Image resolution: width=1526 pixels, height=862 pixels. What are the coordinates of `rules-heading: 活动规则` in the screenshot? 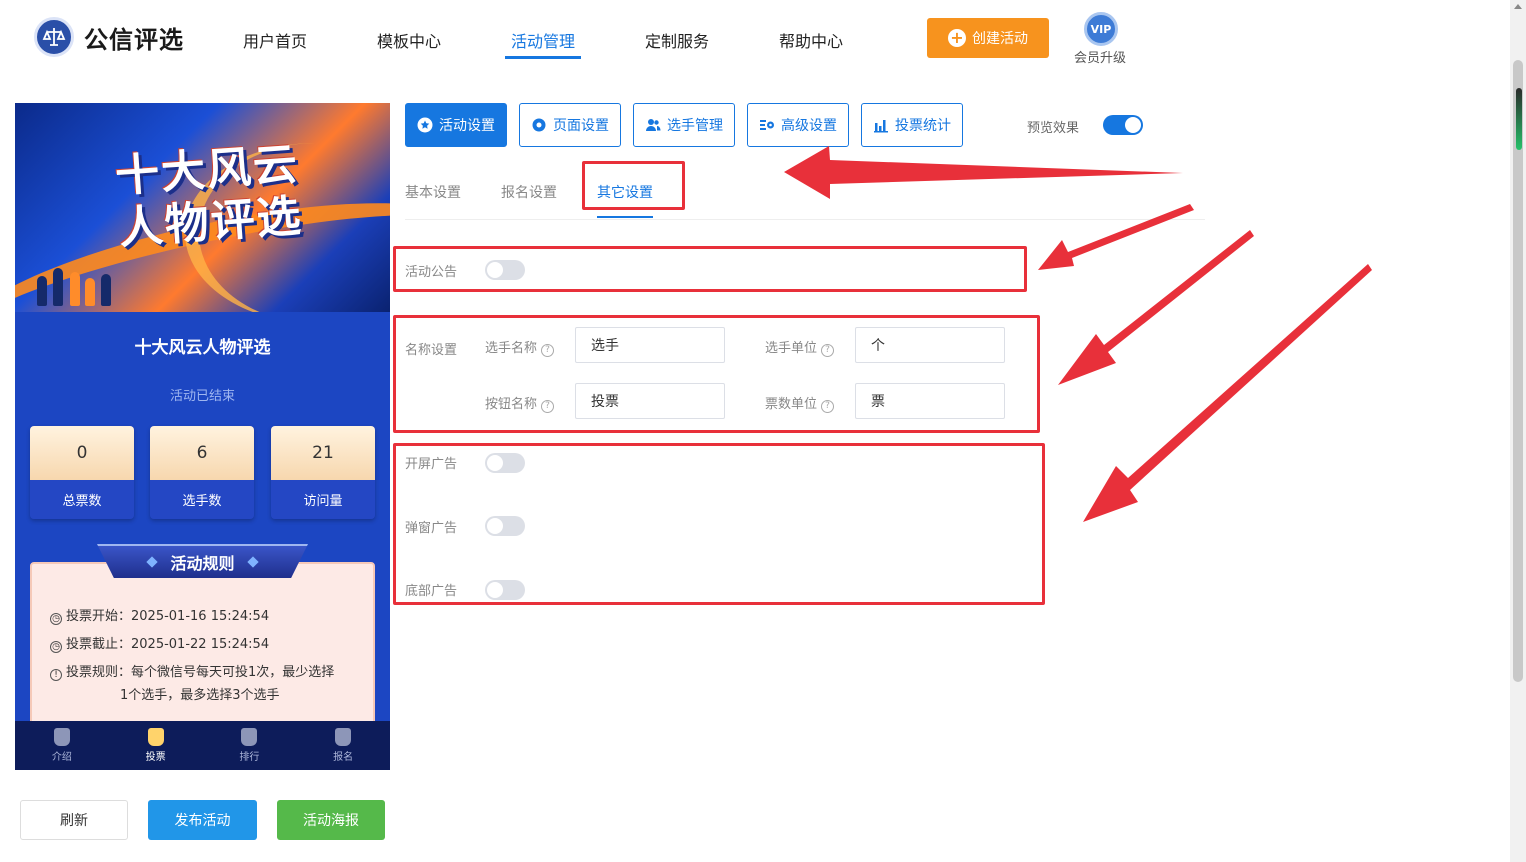 It's located at (202, 561).